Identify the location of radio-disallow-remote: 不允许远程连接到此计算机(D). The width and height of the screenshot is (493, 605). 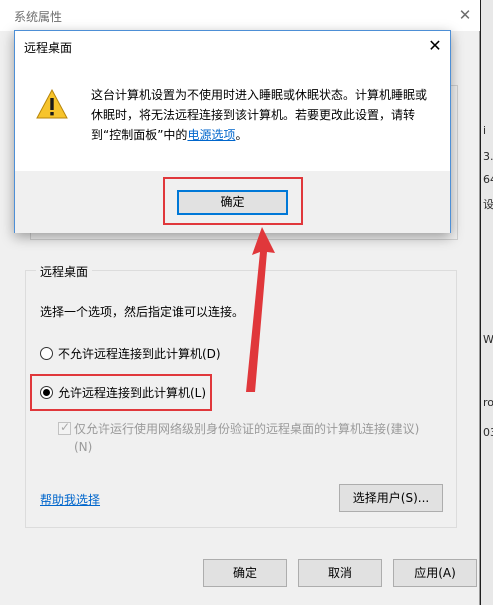
(130, 353).